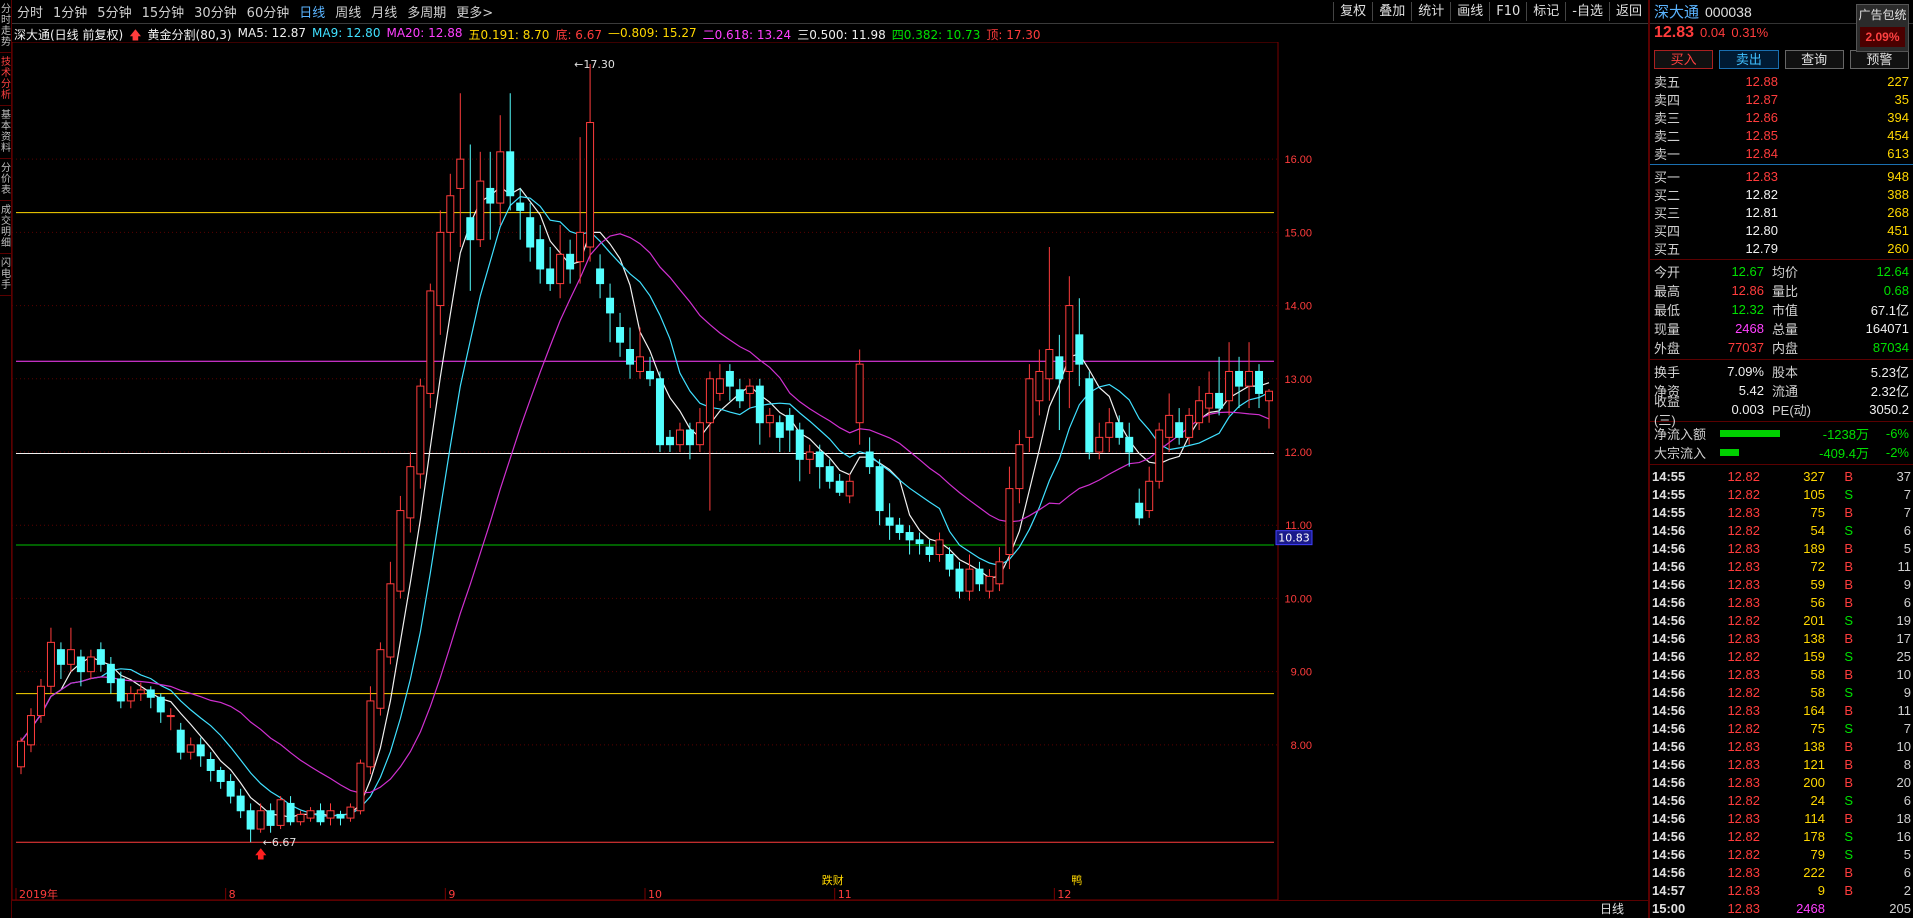 Image resolution: width=1913 pixels, height=918 pixels. Describe the element at coordinates (6, 459) in the screenshot. I see `left-vertical-tabs: 分时走势 技术分析 基本资料 分价表 成交明细 闪电手` at that location.